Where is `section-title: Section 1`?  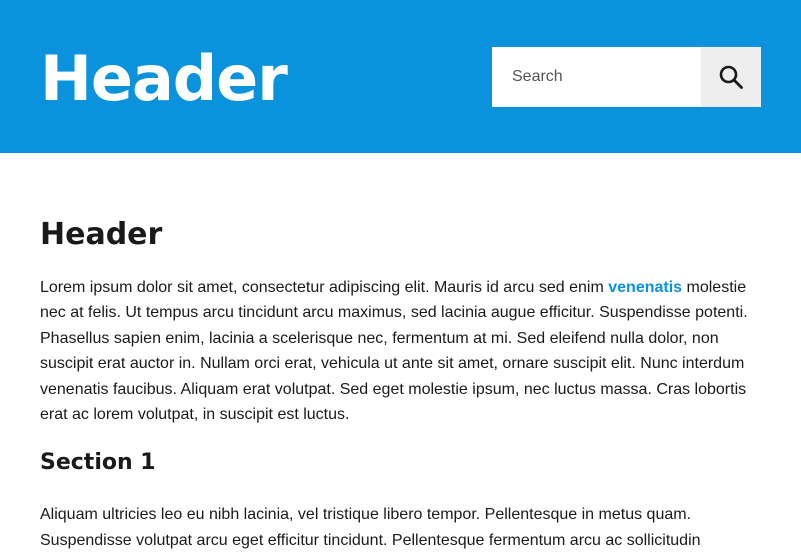
section-title: Section 1 is located at coordinates (98, 463).